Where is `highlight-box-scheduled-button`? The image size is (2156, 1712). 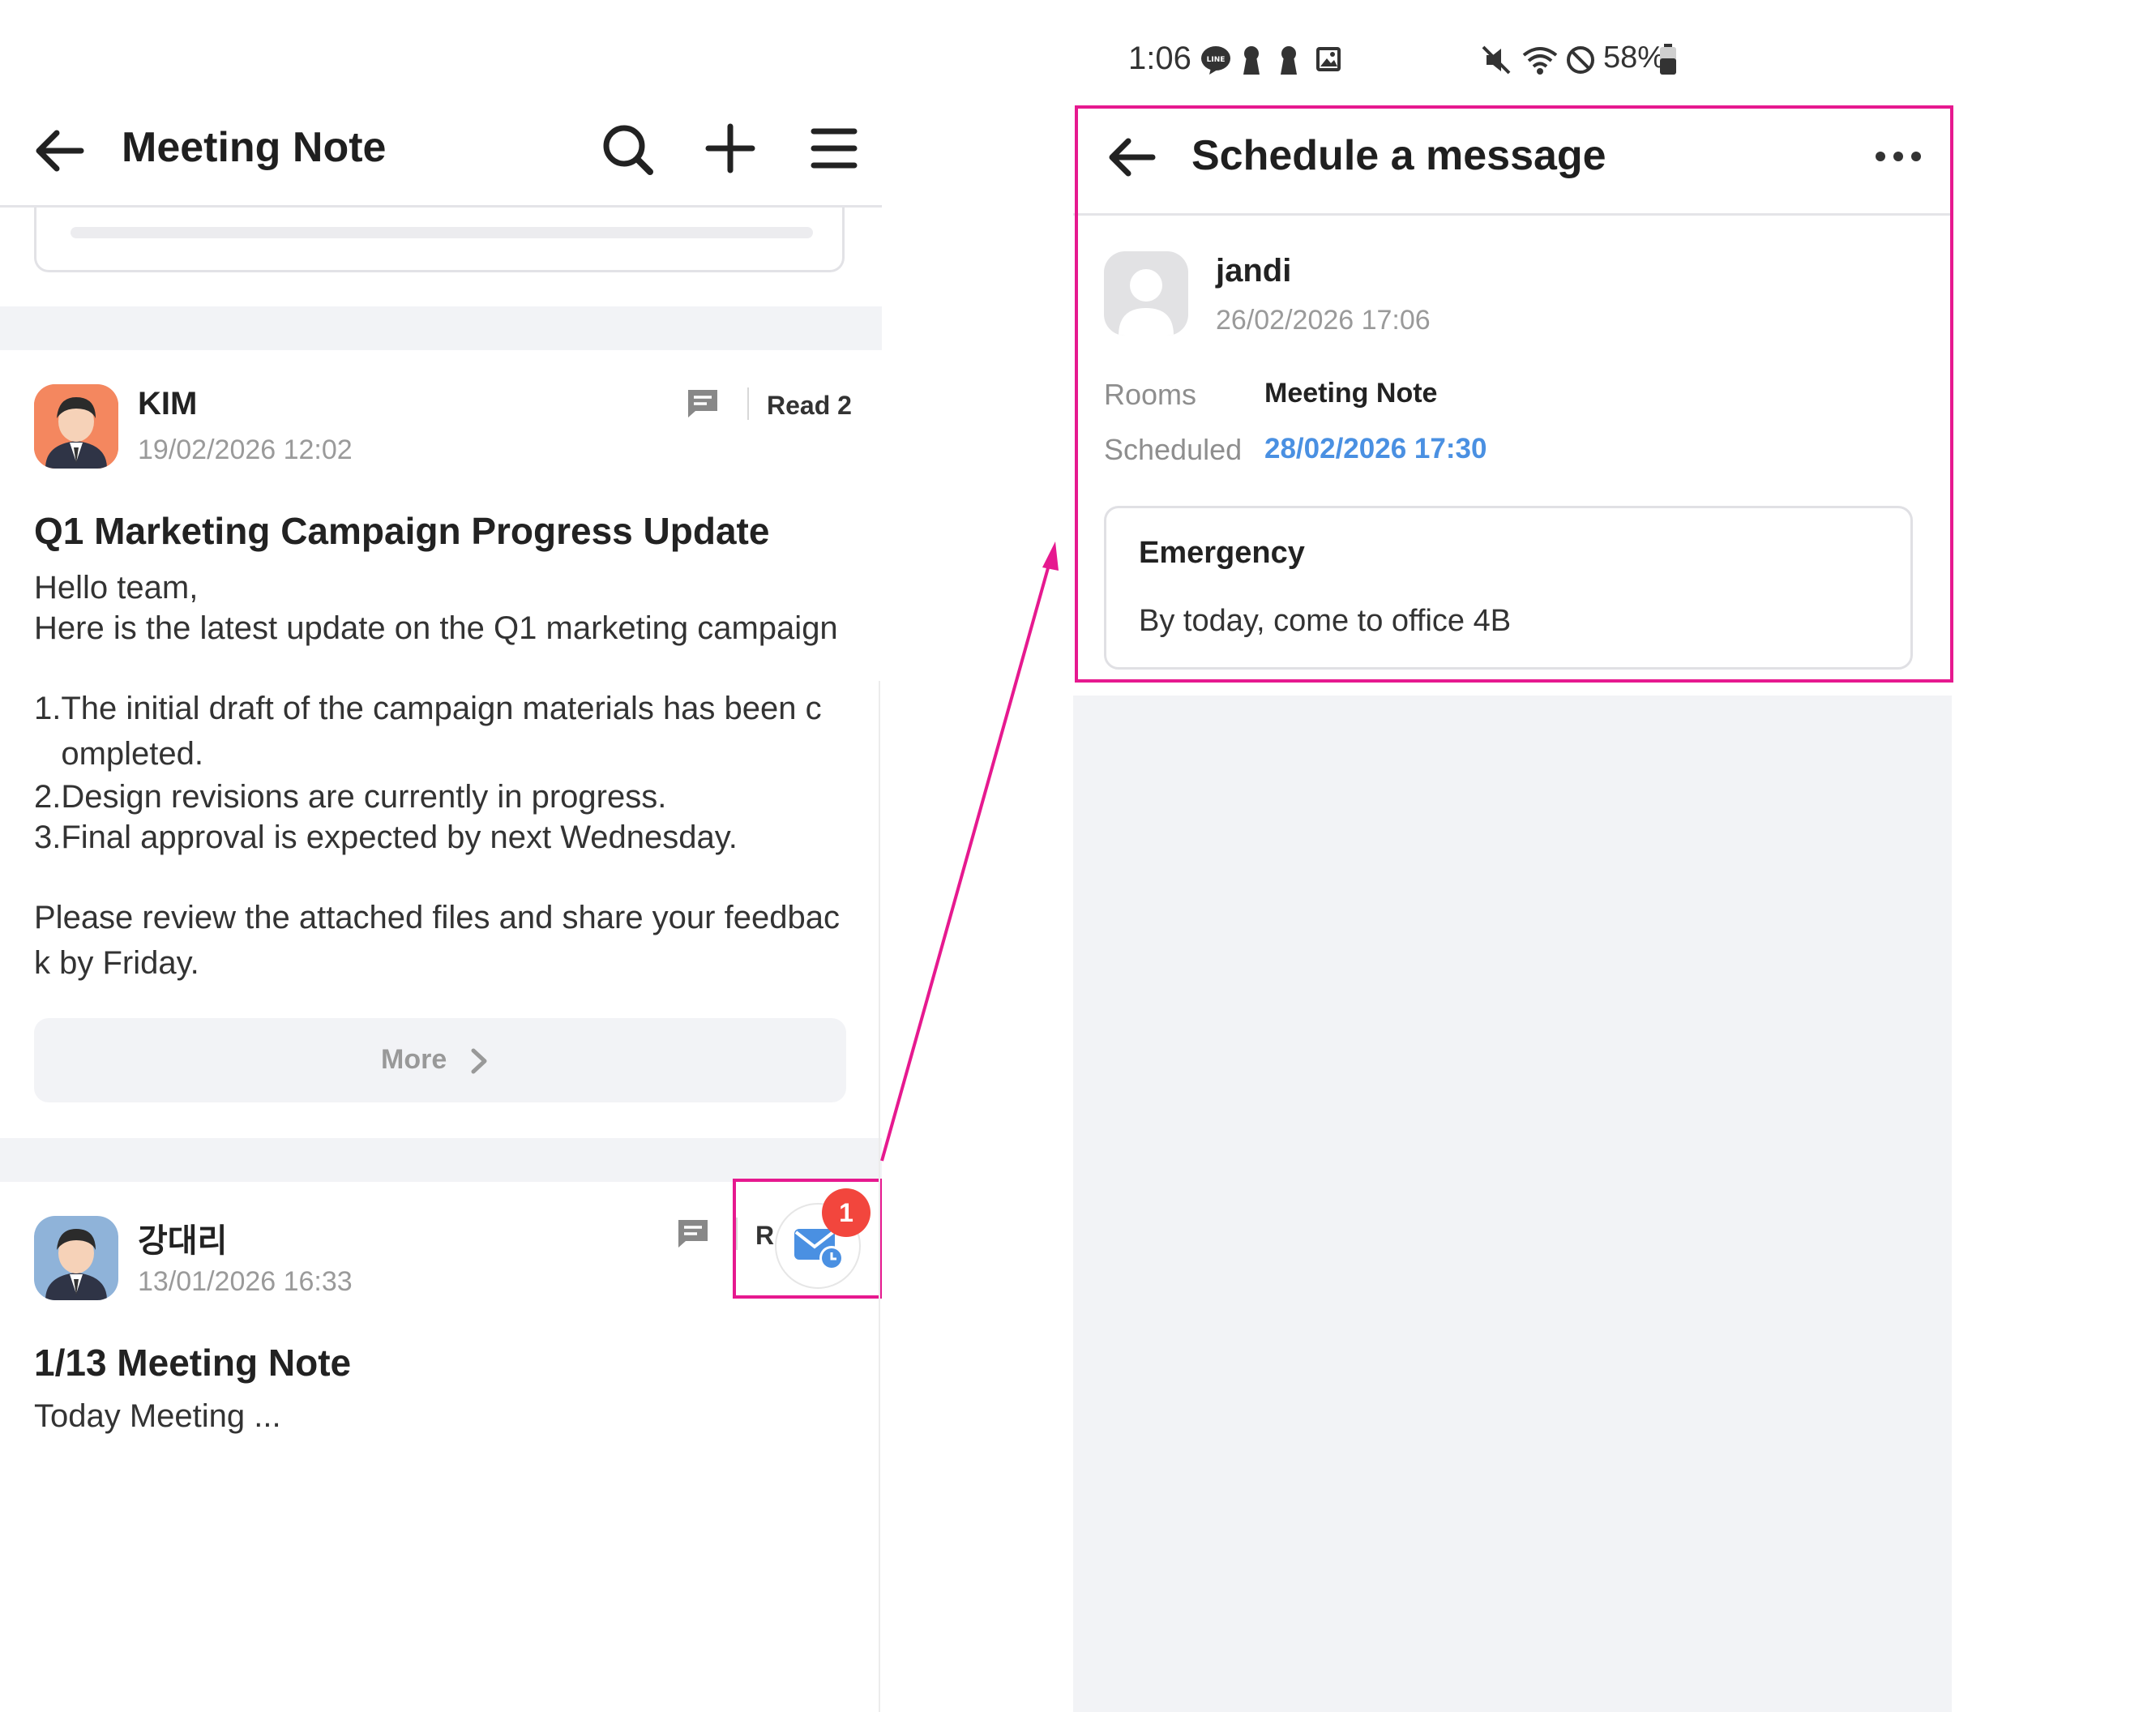 highlight-box-scheduled-button is located at coordinates (808, 1239).